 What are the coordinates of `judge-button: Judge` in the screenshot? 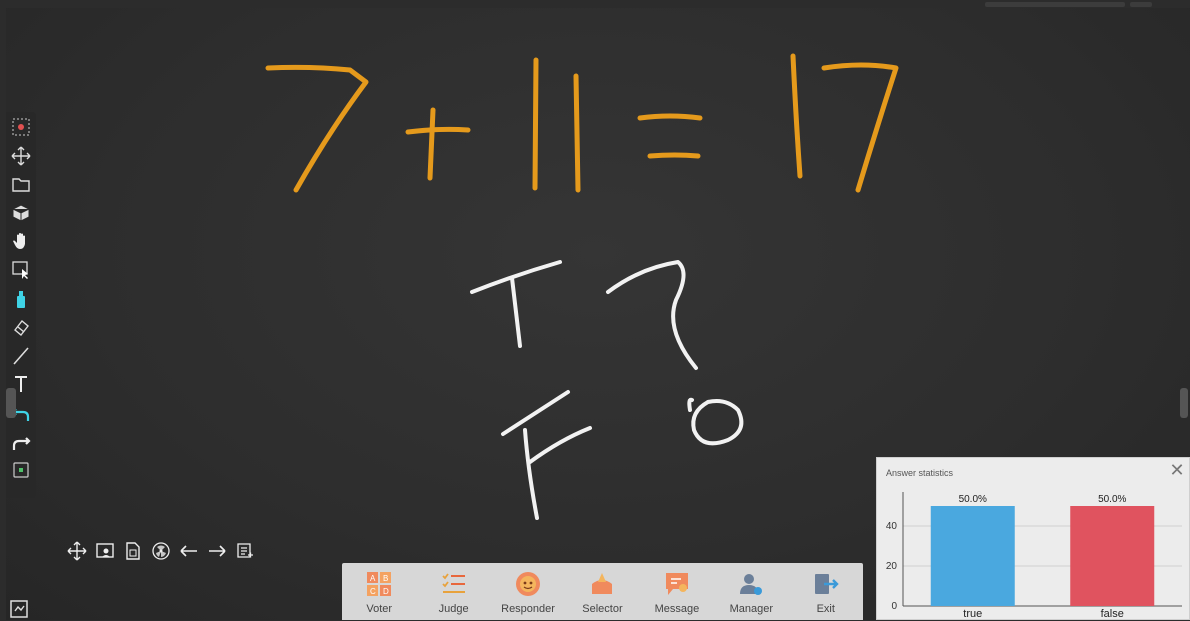 It's located at (454, 591).